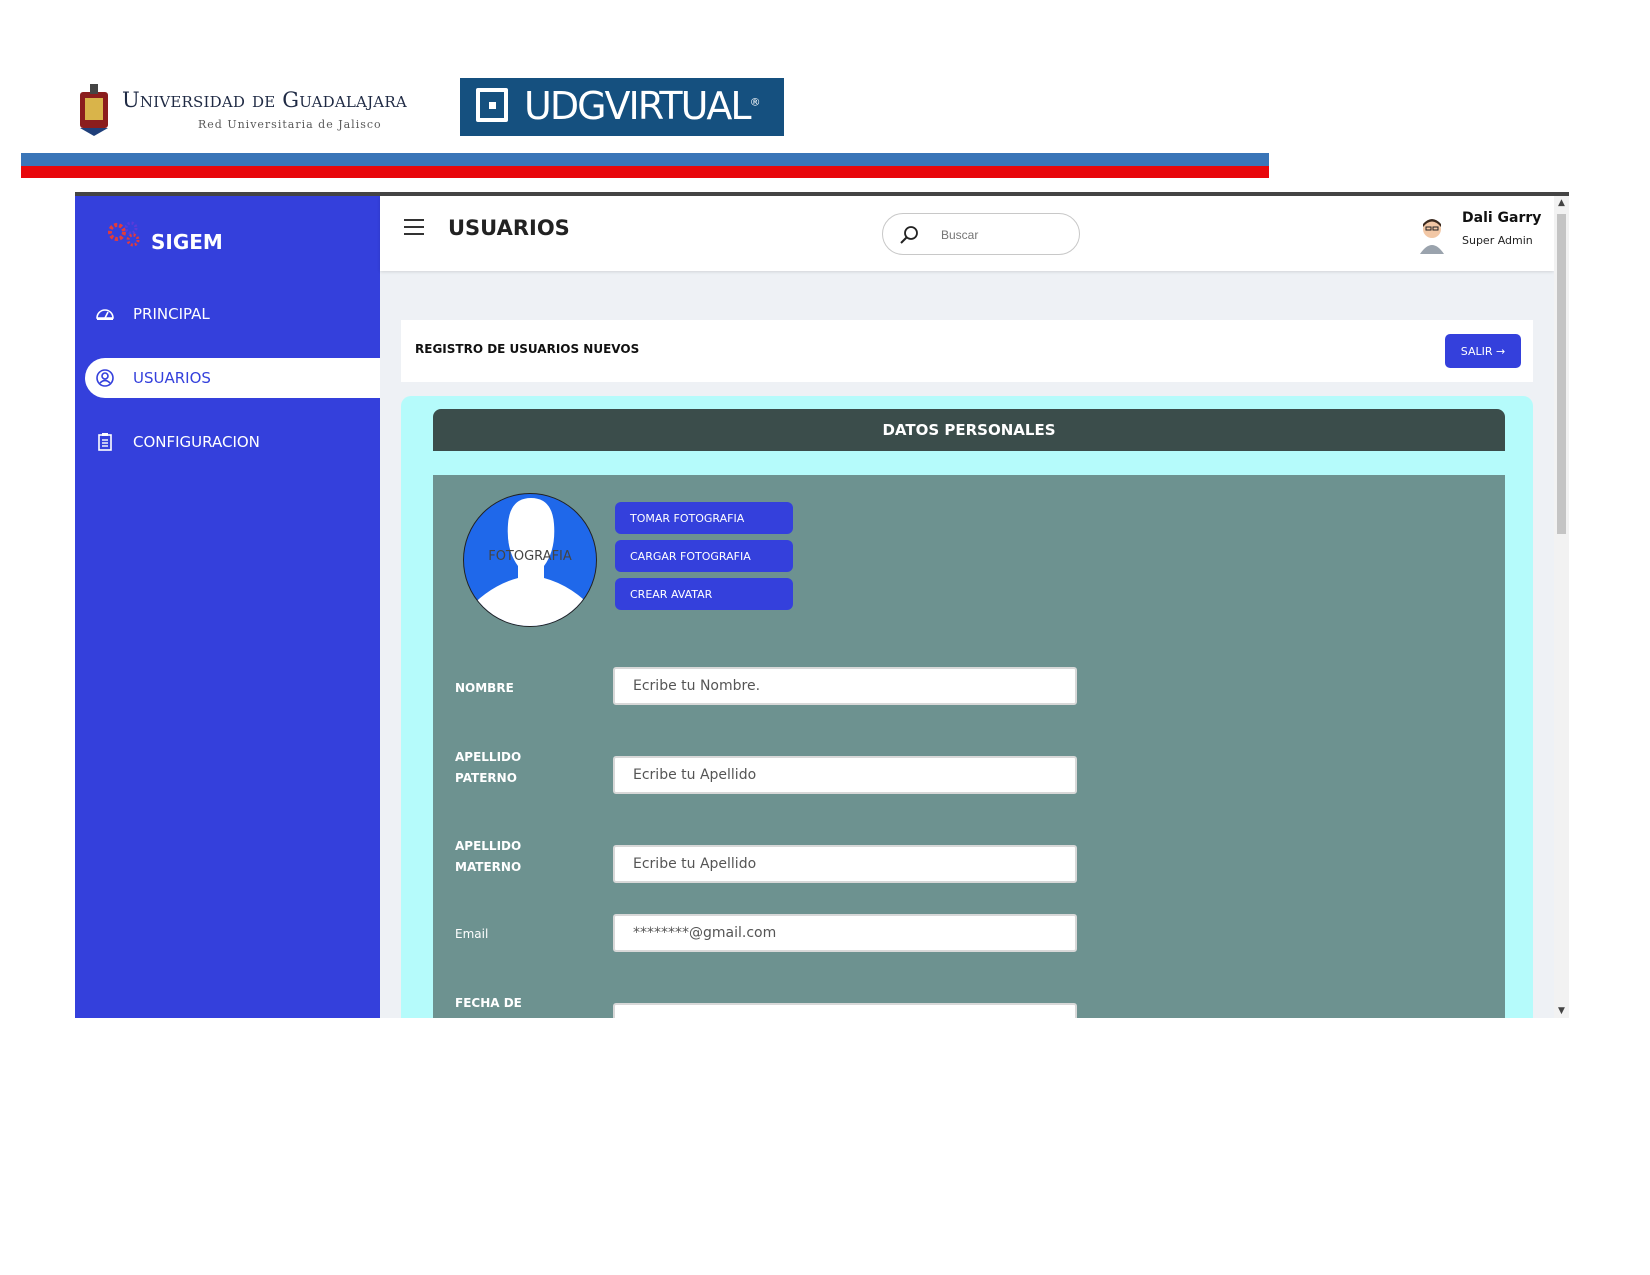 The width and height of the screenshot is (1650, 1275). What do you see at coordinates (484, 688) in the screenshot?
I see `nombre-label: NOMBRE` at bounding box center [484, 688].